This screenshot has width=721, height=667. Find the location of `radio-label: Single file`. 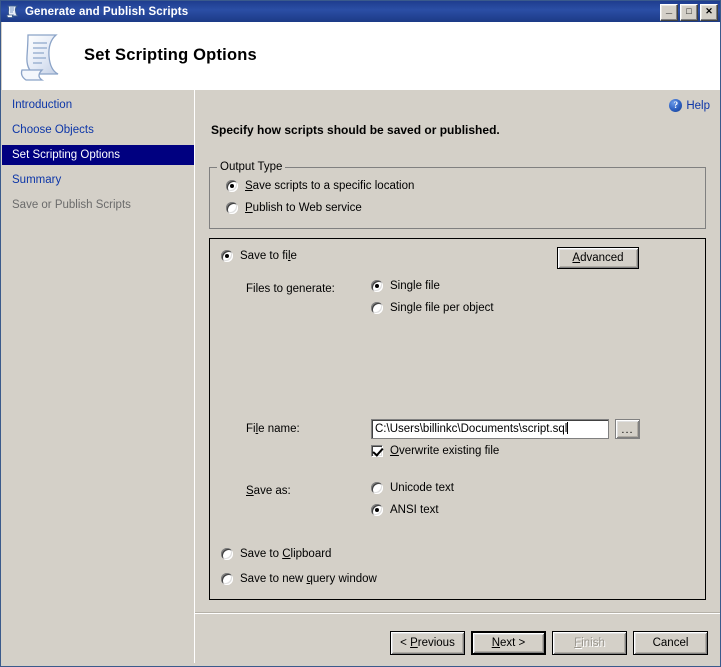

radio-label: Single file is located at coordinates (415, 286).